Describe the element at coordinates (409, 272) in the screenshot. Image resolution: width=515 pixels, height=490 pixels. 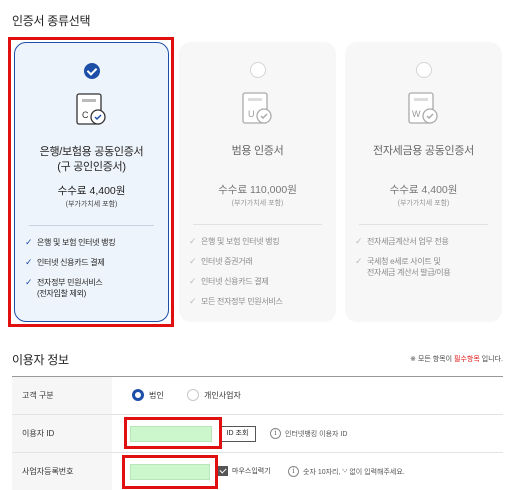
I see `feature-item-cont: 전자세금 계산서 발급/이용` at that location.